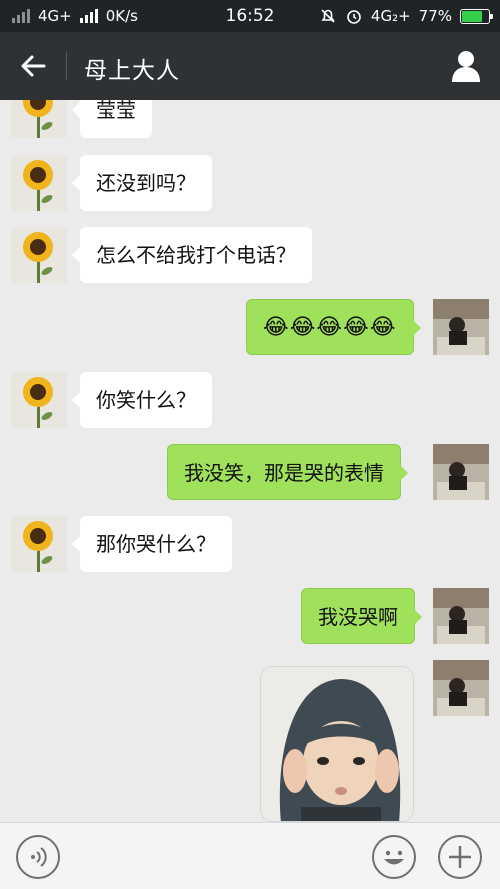 Image resolution: width=500 pixels, height=889 pixels. What do you see at coordinates (250, 16) in the screenshot?
I see `status-bar: 4G+ 0K/s 16:52 4G₂+ 77%` at bounding box center [250, 16].